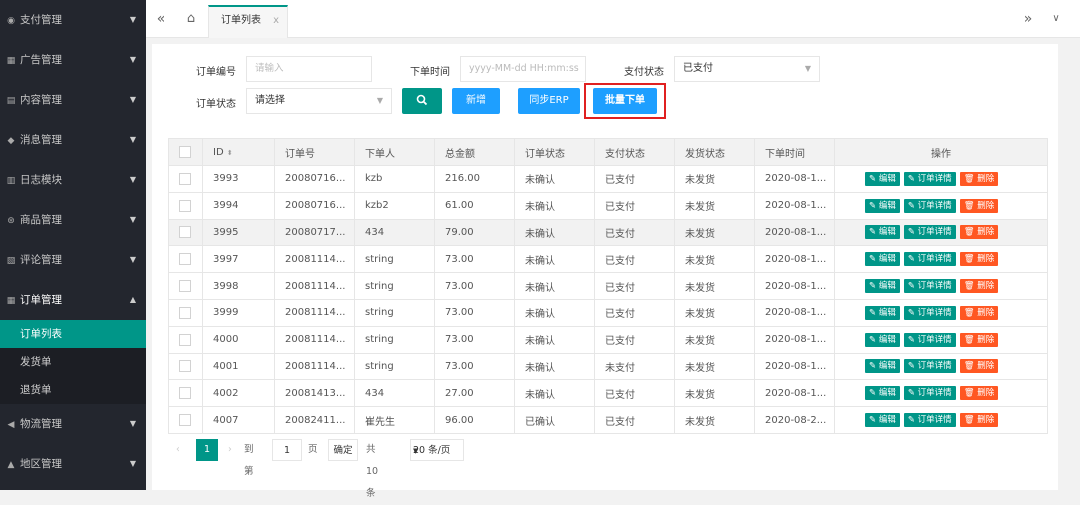 This screenshot has width=1080, height=505. What do you see at coordinates (73, 390) in the screenshot?
I see `sidebar-subitem-2: 退货单` at bounding box center [73, 390].